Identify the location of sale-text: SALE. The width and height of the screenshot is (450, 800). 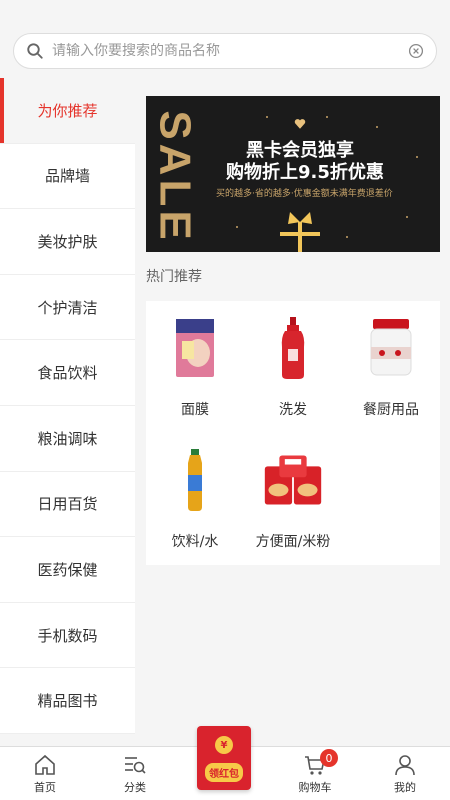
(175, 177).